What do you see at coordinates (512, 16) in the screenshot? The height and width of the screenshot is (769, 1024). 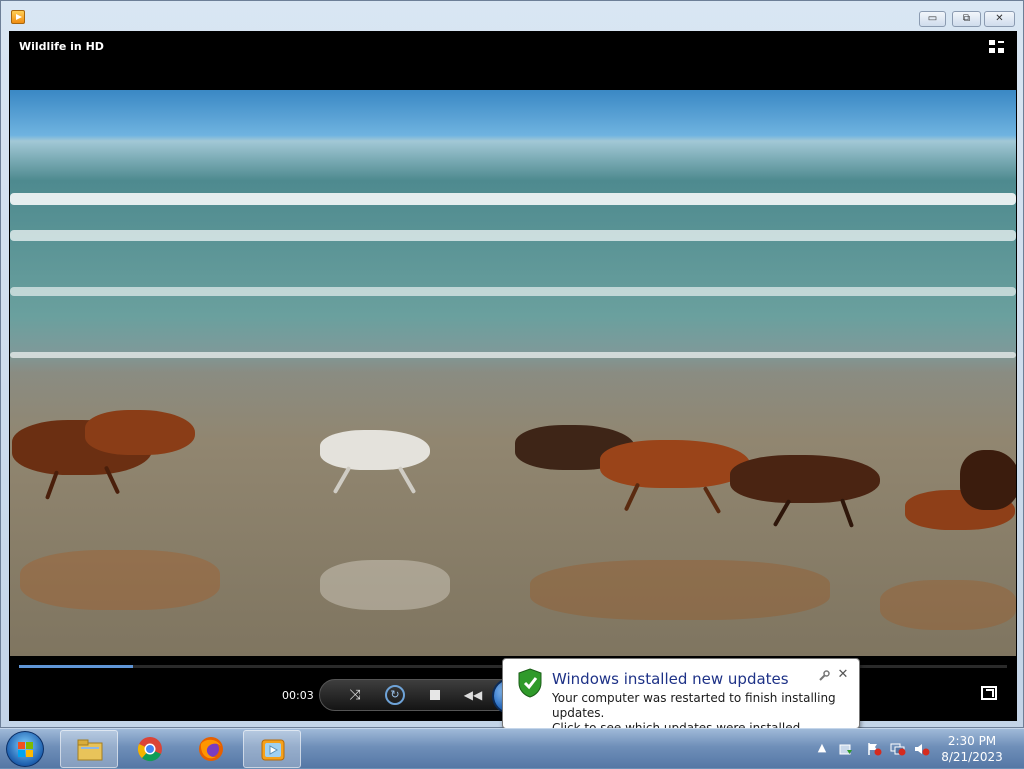 I see `title-bar: ▭ ⧉ ✕` at bounding box center [512, 16].